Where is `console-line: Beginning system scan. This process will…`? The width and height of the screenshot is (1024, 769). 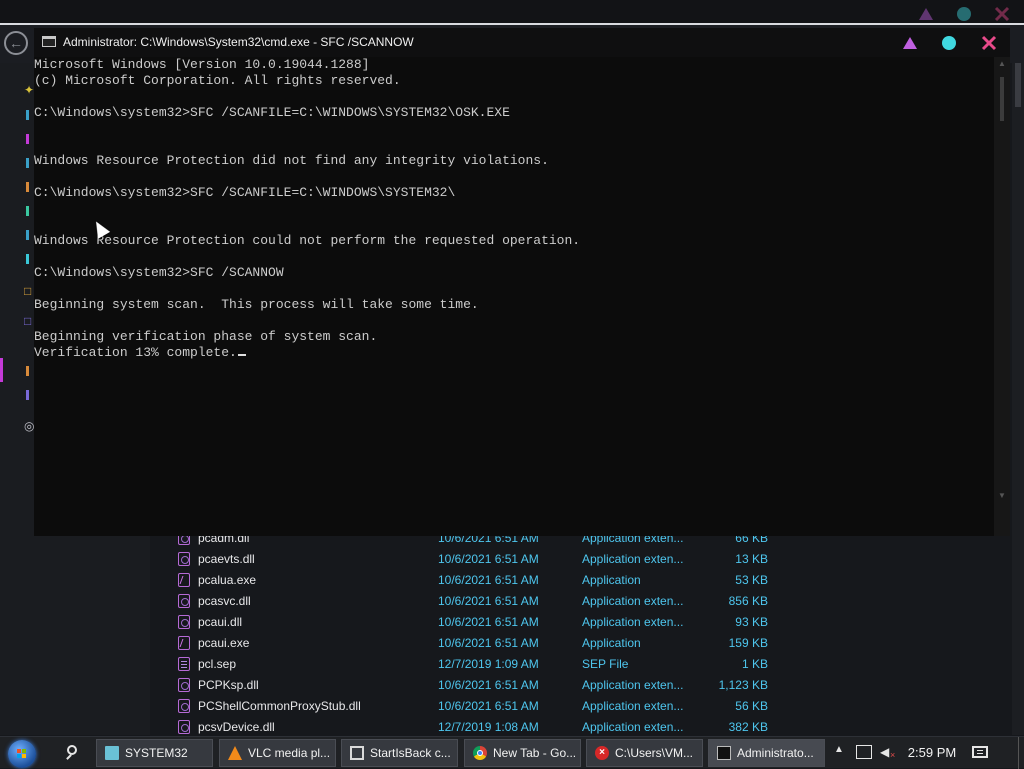
console-line: Beginning system scan. This process will… is located at coordinates (256, 304).